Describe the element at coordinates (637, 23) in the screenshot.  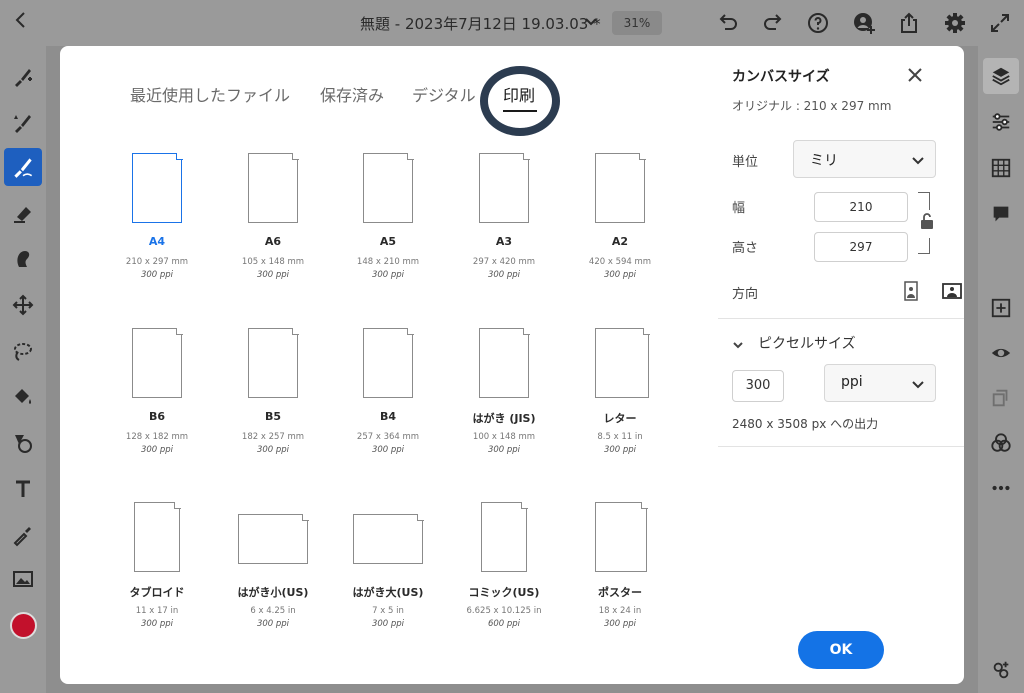
I see `zoom-level: 31%` at that location.